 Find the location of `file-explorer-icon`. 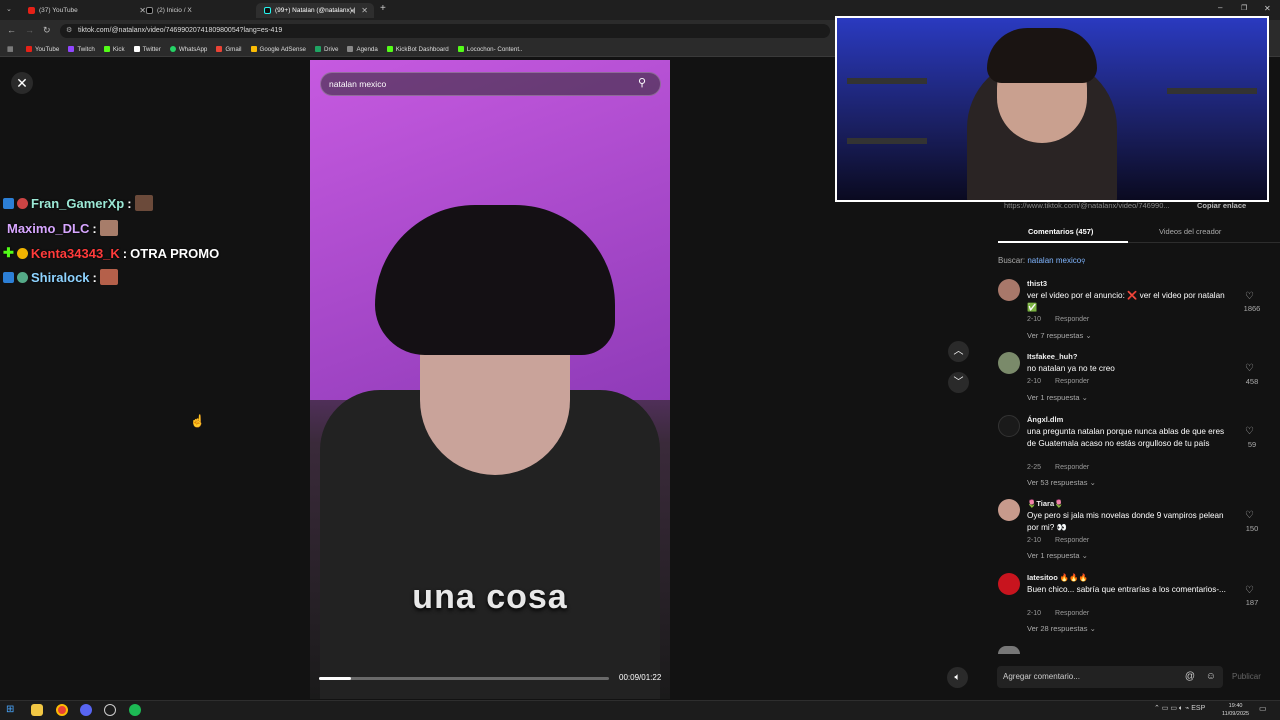

file-explorer-icon is located at coordinates (37, 710).